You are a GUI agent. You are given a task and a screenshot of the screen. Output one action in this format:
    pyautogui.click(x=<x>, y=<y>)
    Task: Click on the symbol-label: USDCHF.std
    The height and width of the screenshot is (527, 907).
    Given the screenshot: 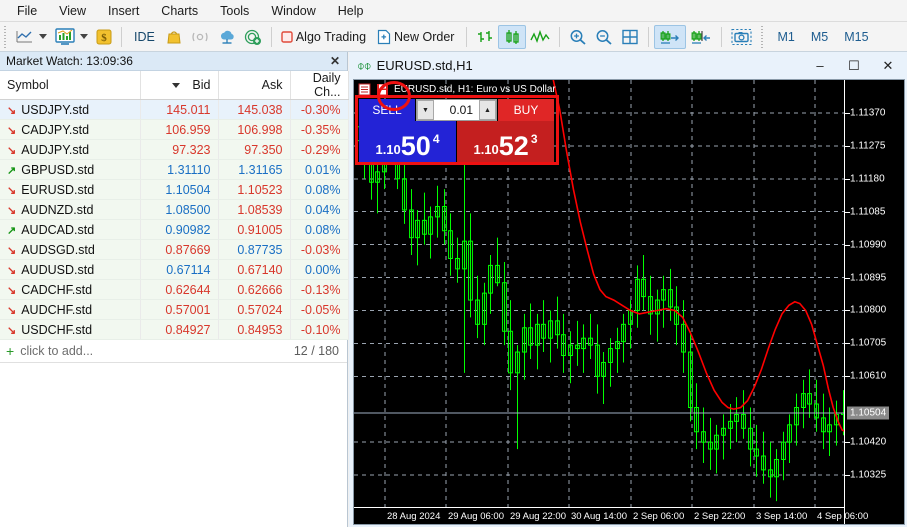 What is the action you would take?
    pyautogui.click(x=57, y=329)
    